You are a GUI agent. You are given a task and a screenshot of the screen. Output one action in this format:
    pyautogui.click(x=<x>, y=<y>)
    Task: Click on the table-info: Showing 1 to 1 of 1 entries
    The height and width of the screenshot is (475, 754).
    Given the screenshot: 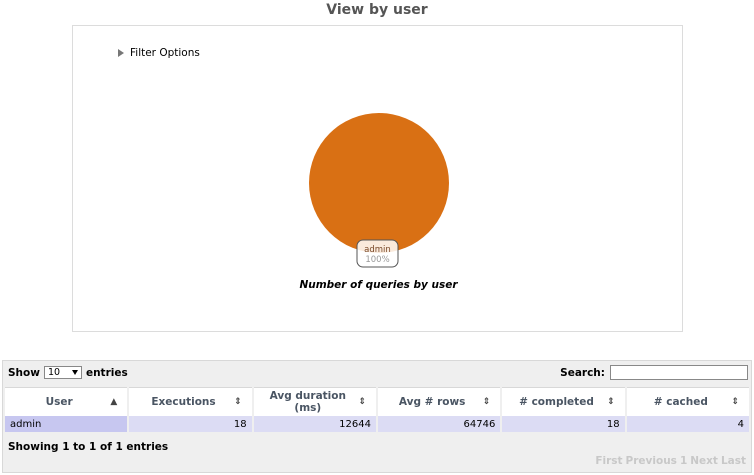 What is the action you would take?
    pyautogui.click(x=88, y=447)
    